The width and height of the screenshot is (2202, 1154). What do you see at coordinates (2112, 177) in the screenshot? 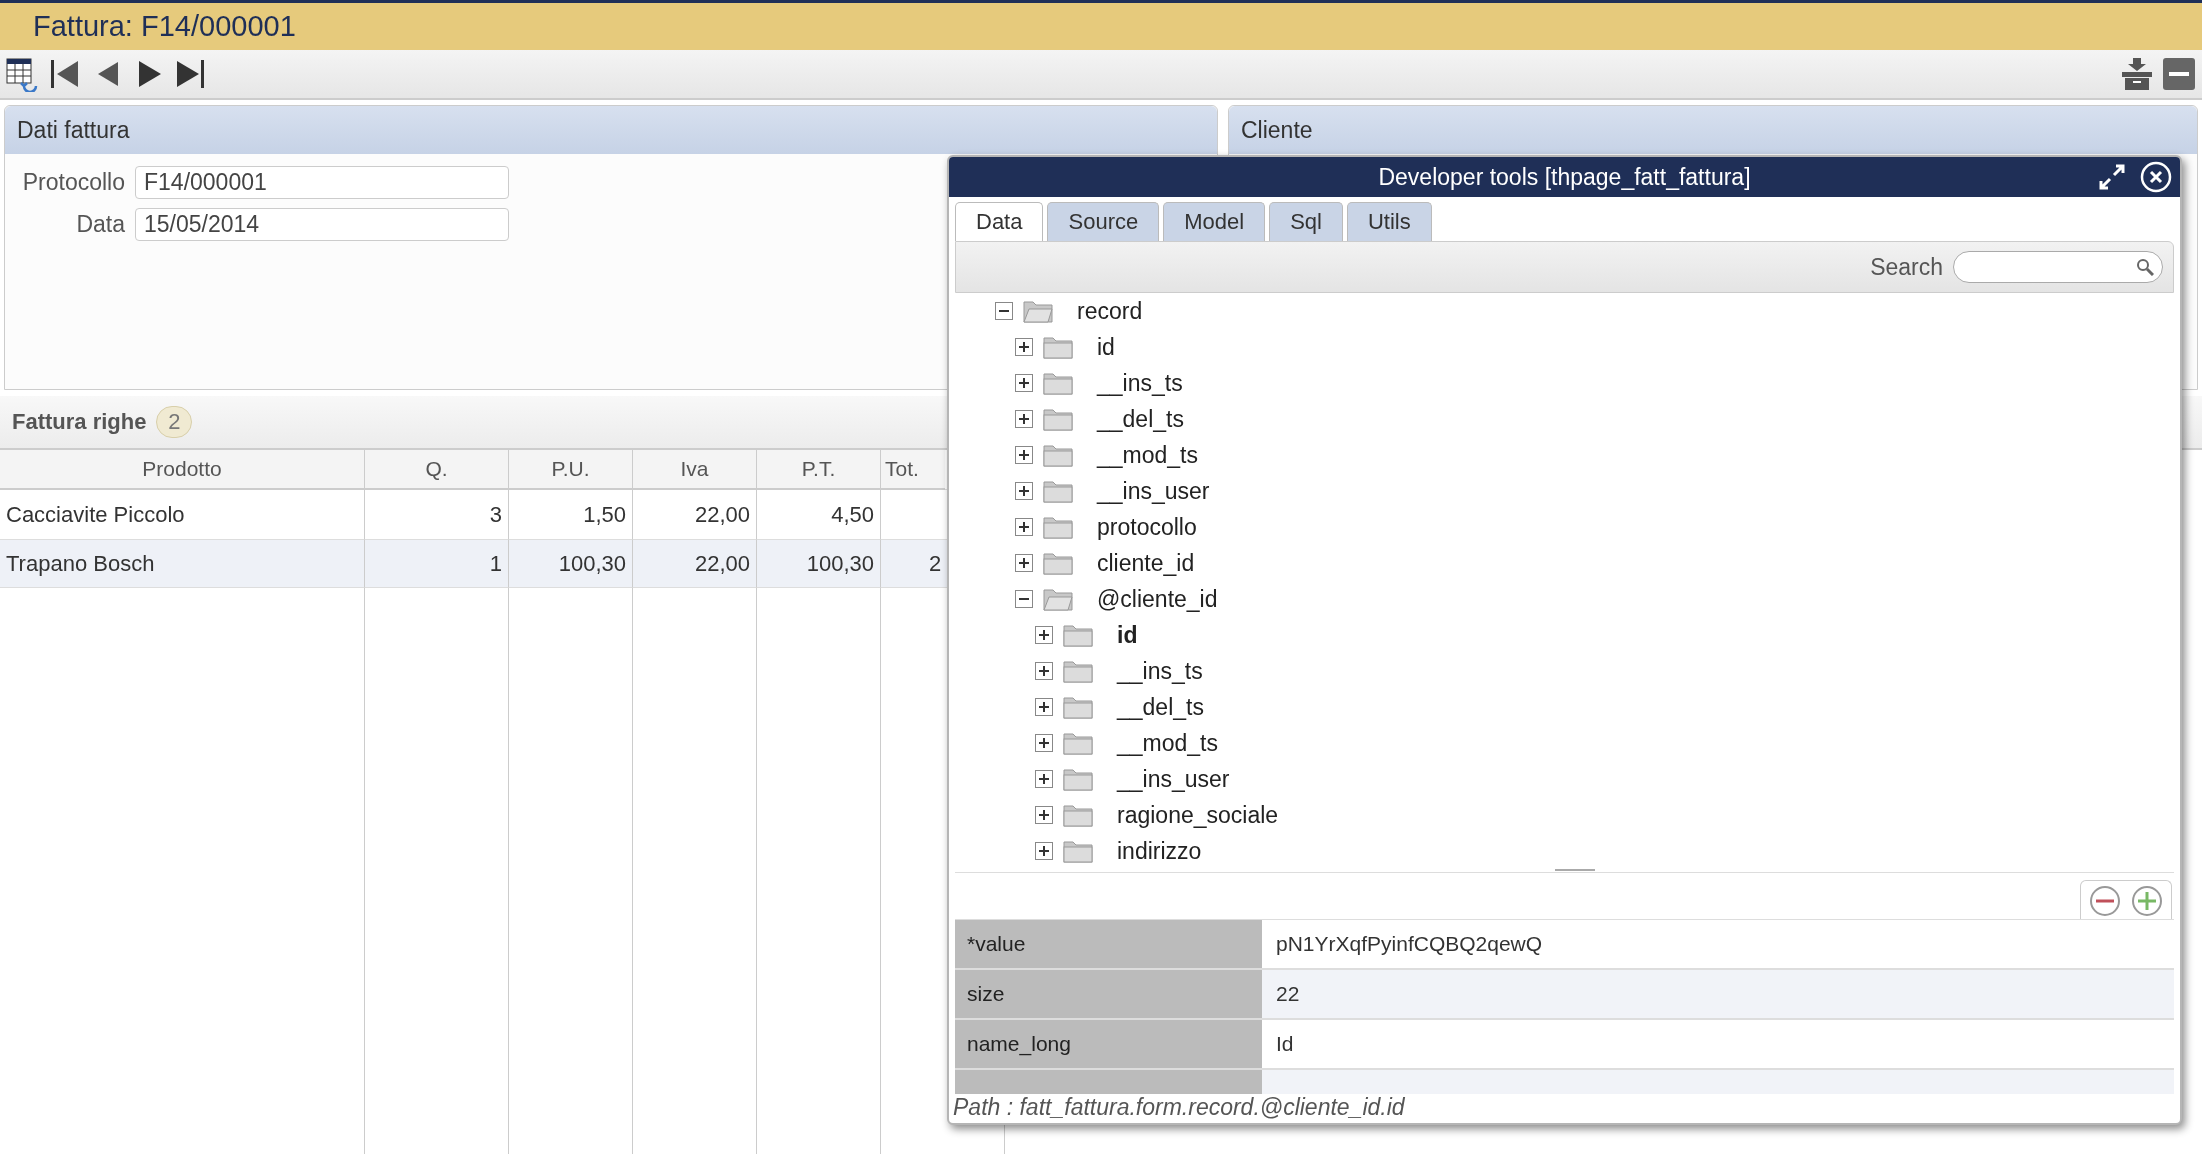
I see `expand-window-icon` at bounding box center [2112, 177].